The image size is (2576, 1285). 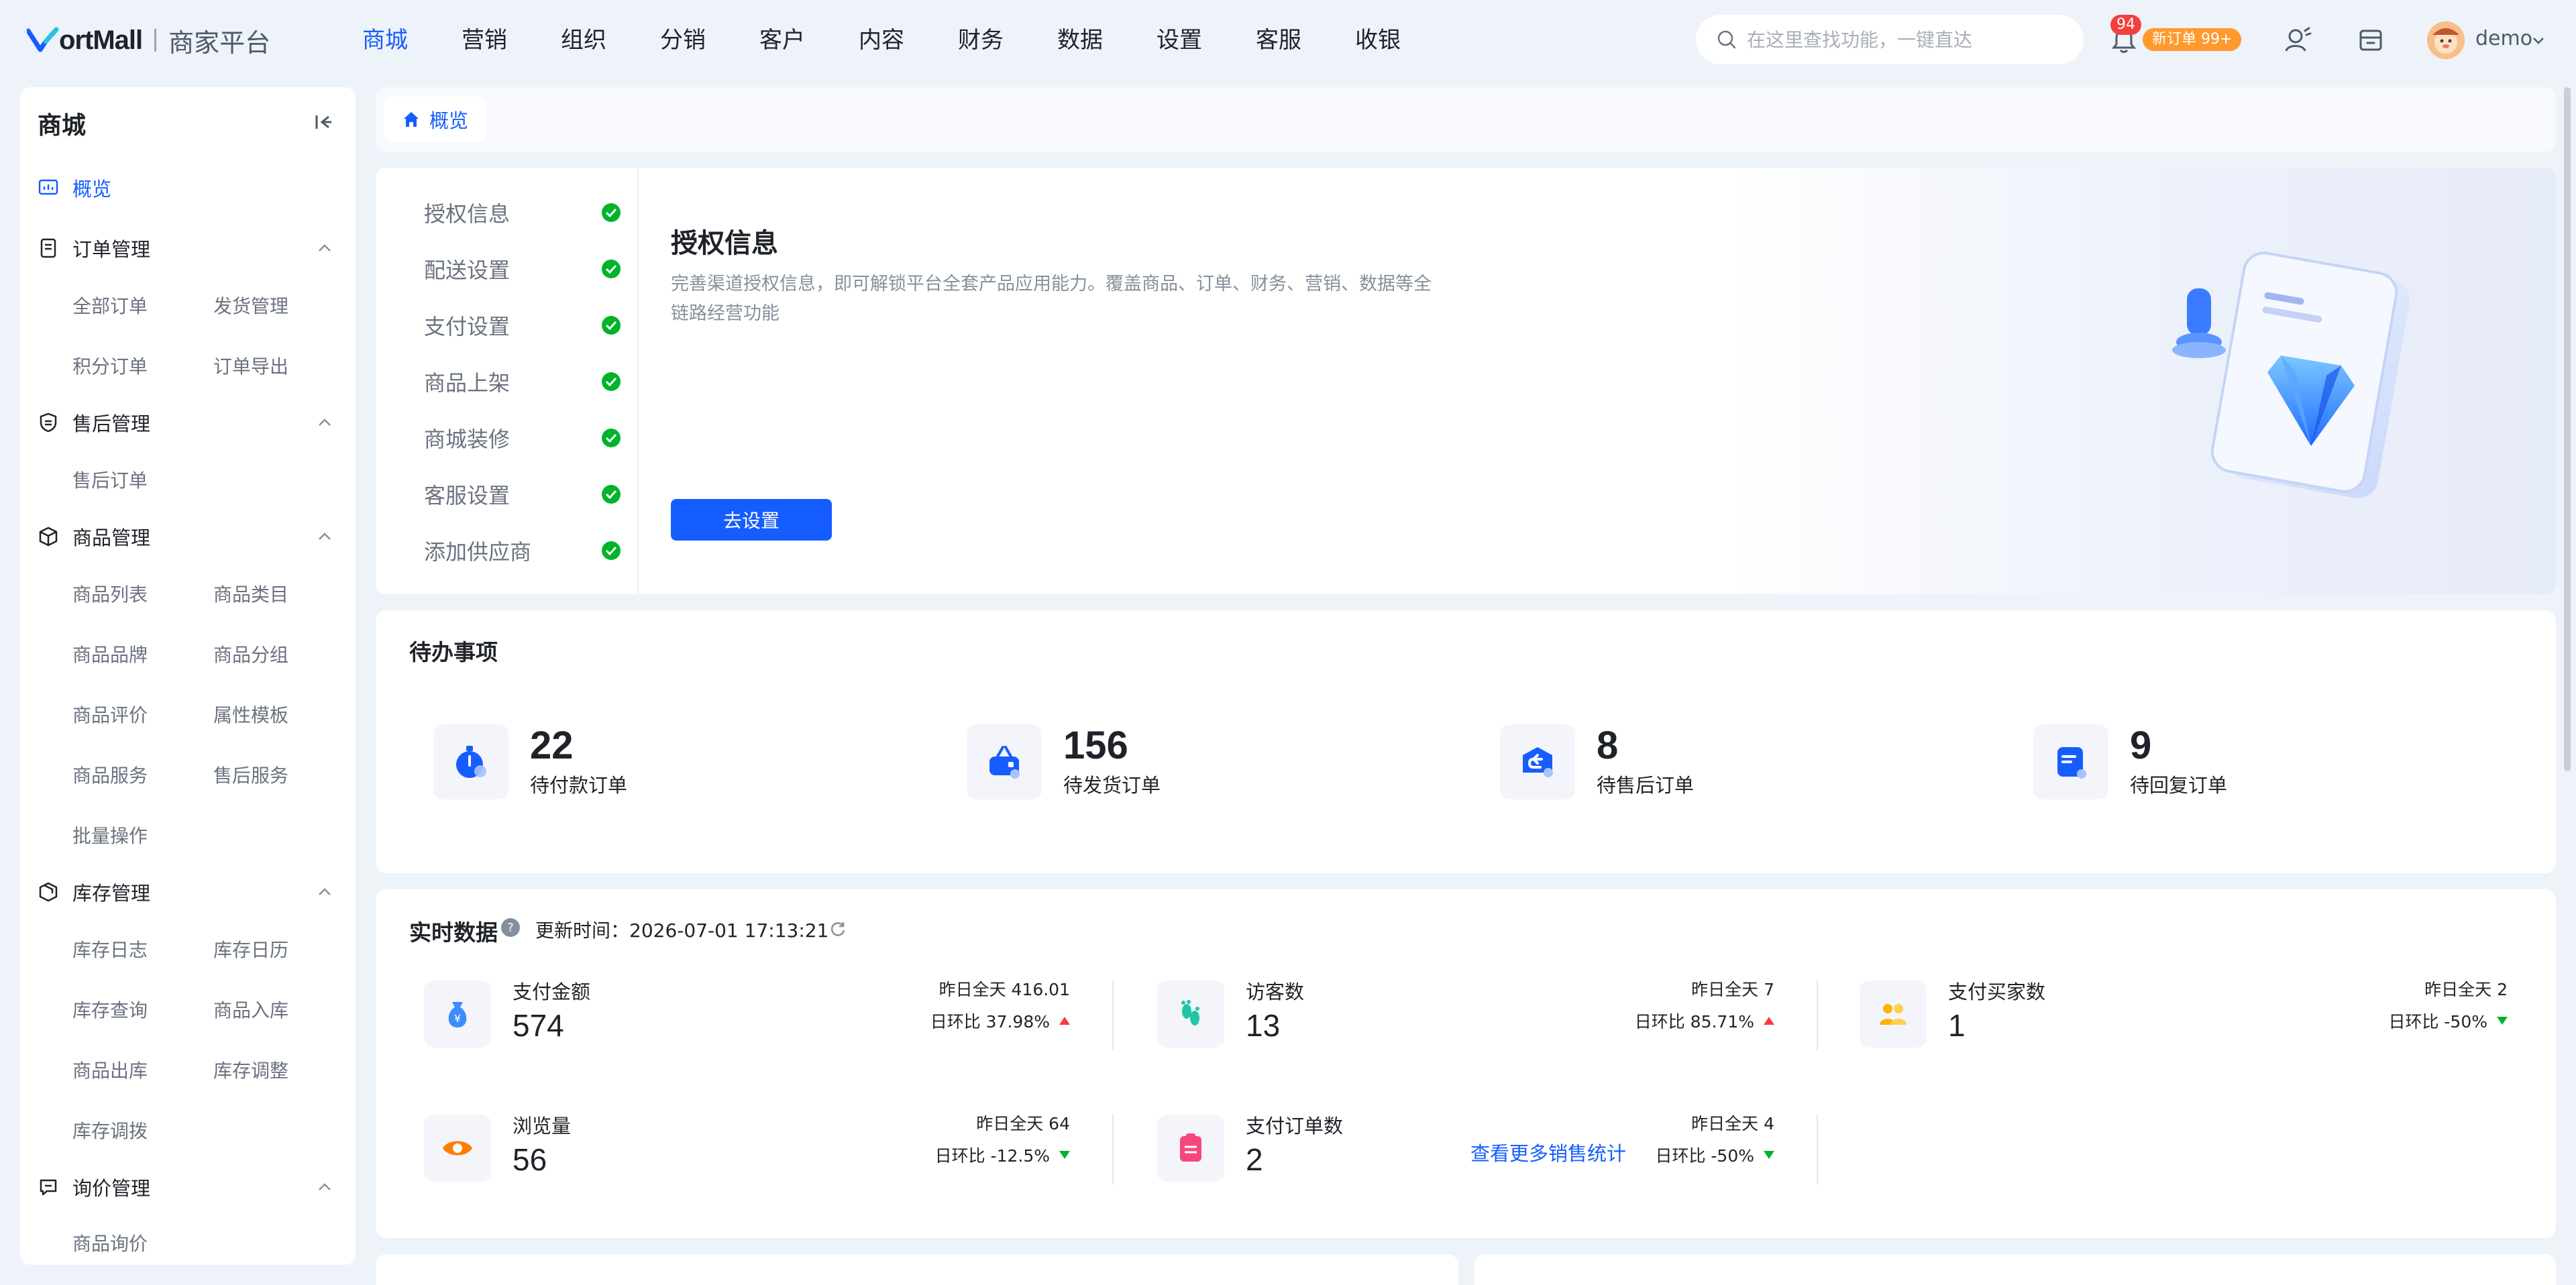 I want to click on sidebar-item-stock-transfer: 库存调拨, so click(x=110, y=1131).